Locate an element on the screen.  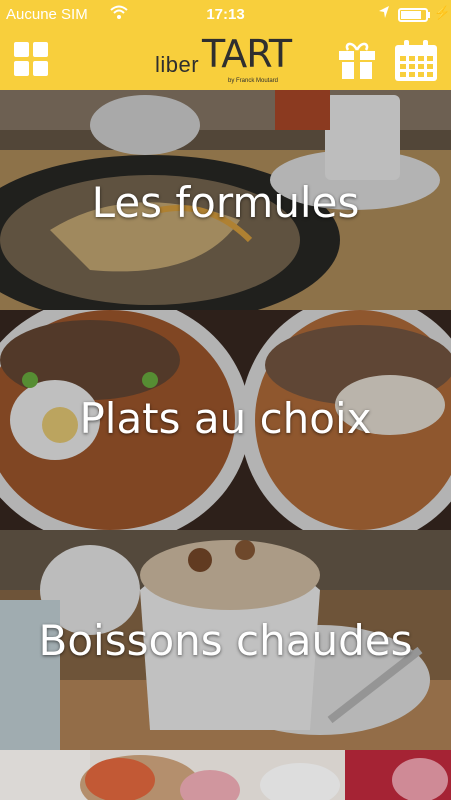
gift-icon is located at coordinates (357, 60).